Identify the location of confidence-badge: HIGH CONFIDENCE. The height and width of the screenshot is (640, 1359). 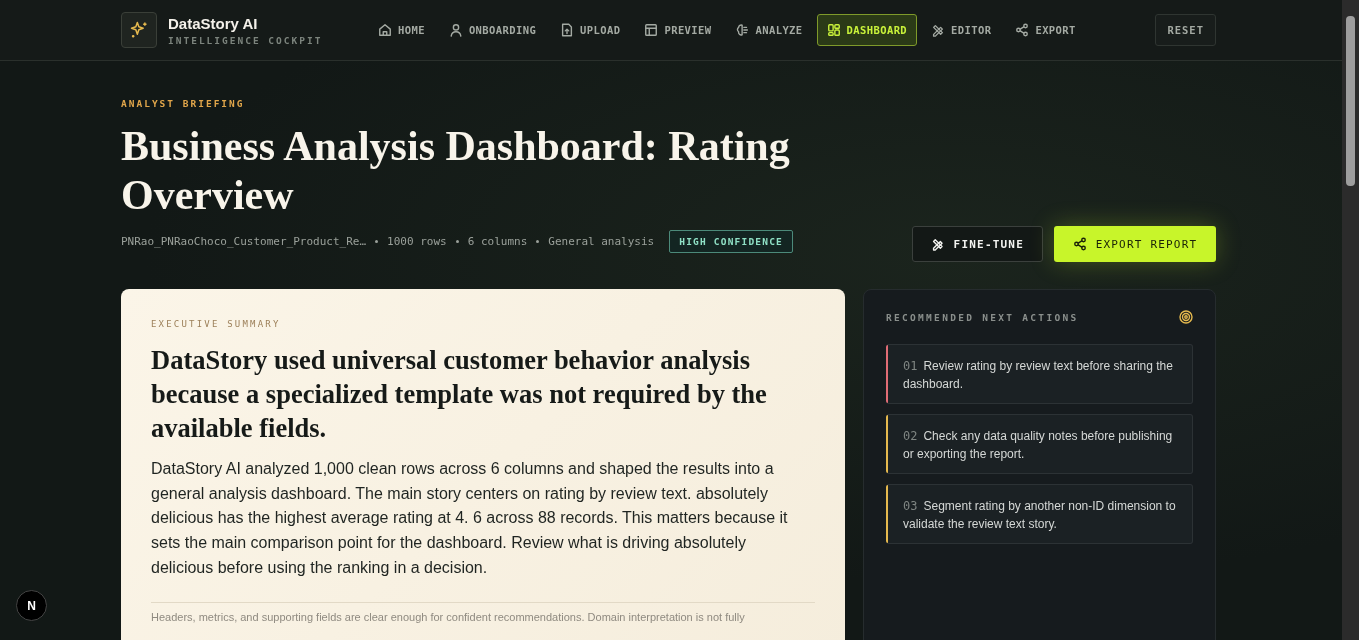
(731, 241).